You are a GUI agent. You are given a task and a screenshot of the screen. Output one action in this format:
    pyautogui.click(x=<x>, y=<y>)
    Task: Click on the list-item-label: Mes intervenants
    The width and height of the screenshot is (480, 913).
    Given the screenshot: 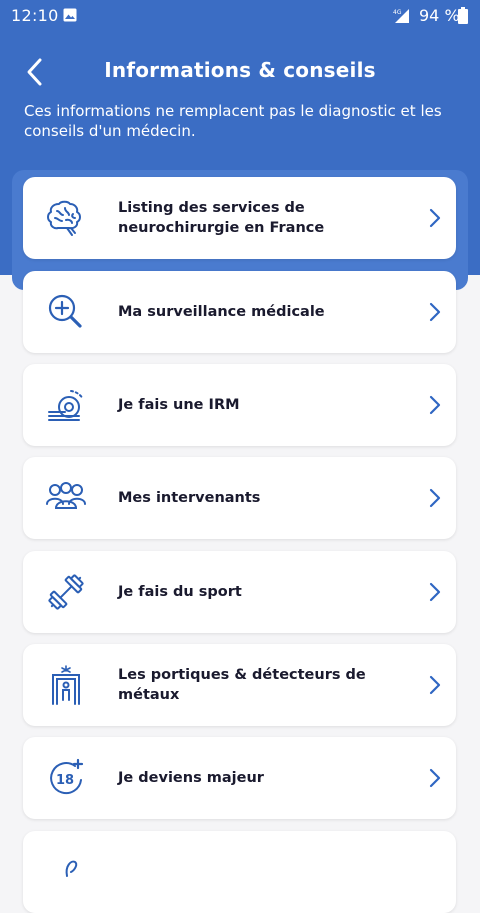 What is the action you would take?
    pyautogui.click(x=189, y=498)
    